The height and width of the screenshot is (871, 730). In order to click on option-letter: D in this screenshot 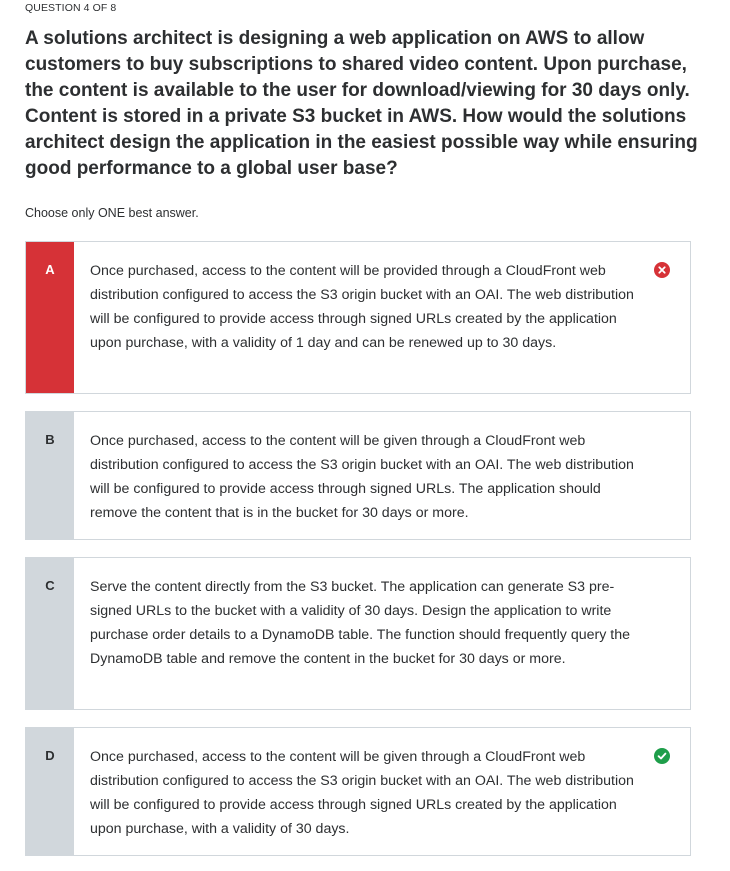, I will do `click(50, 791)`.